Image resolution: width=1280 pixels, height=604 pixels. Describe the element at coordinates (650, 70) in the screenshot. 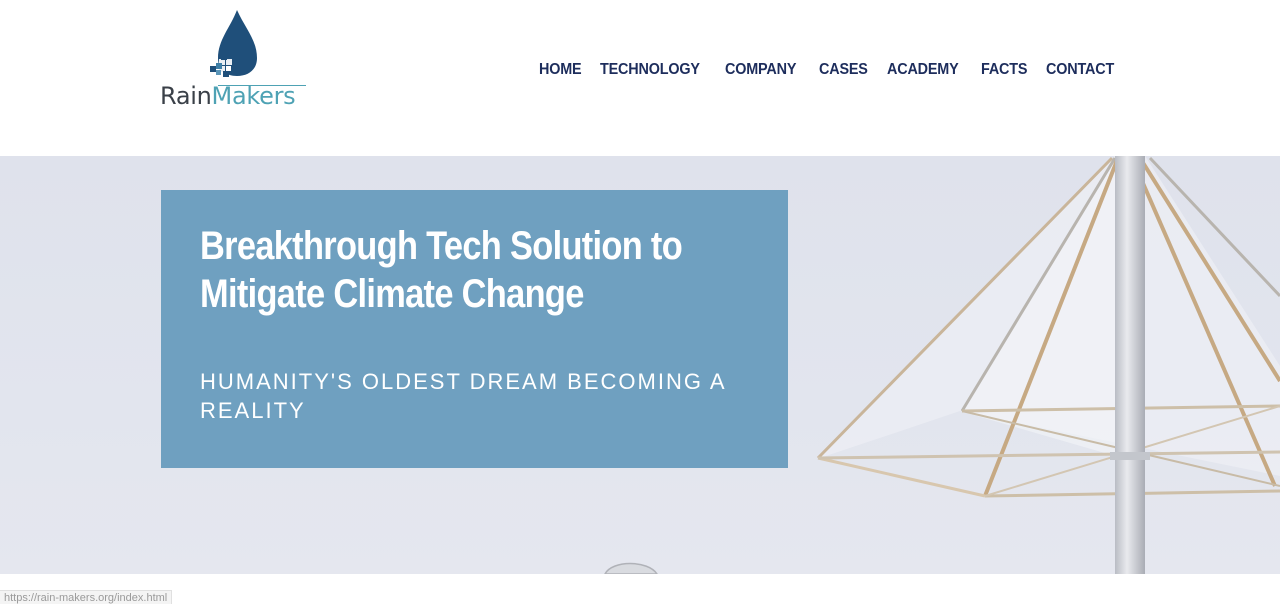

I see `nav-technology: TECHNOLOGY` at that location.